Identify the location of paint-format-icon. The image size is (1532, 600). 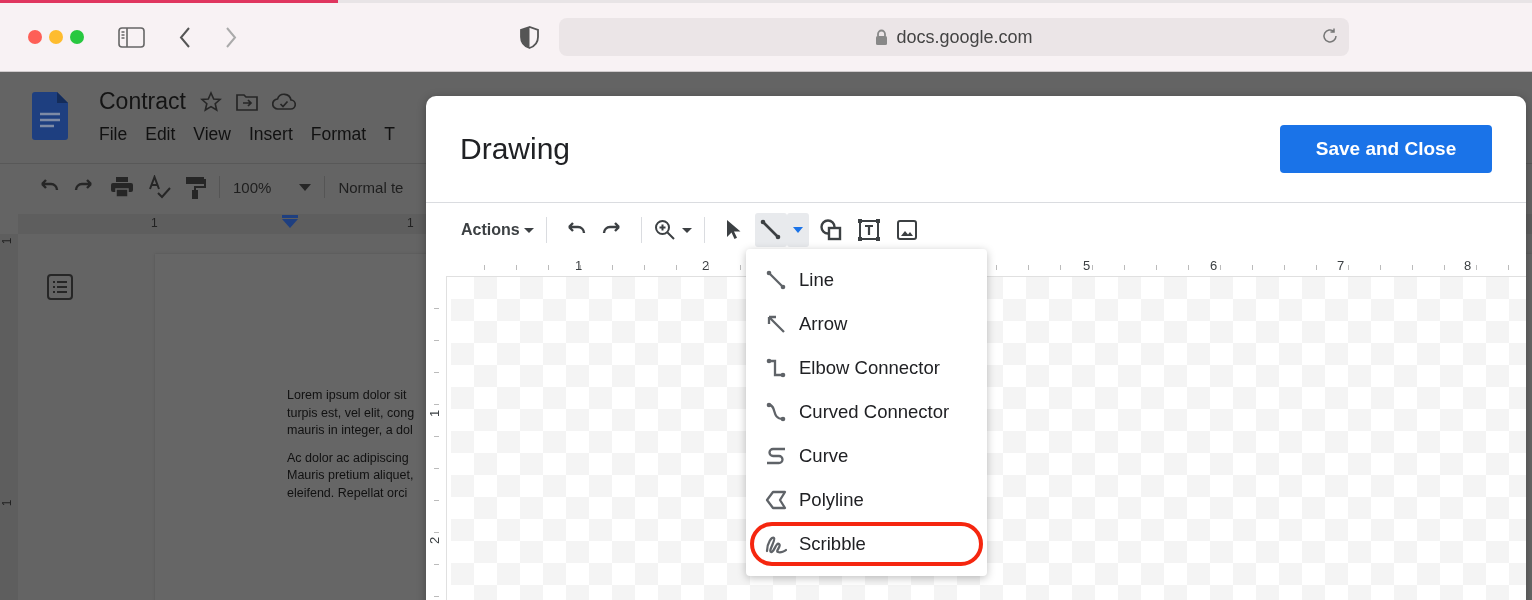
(195, 187).